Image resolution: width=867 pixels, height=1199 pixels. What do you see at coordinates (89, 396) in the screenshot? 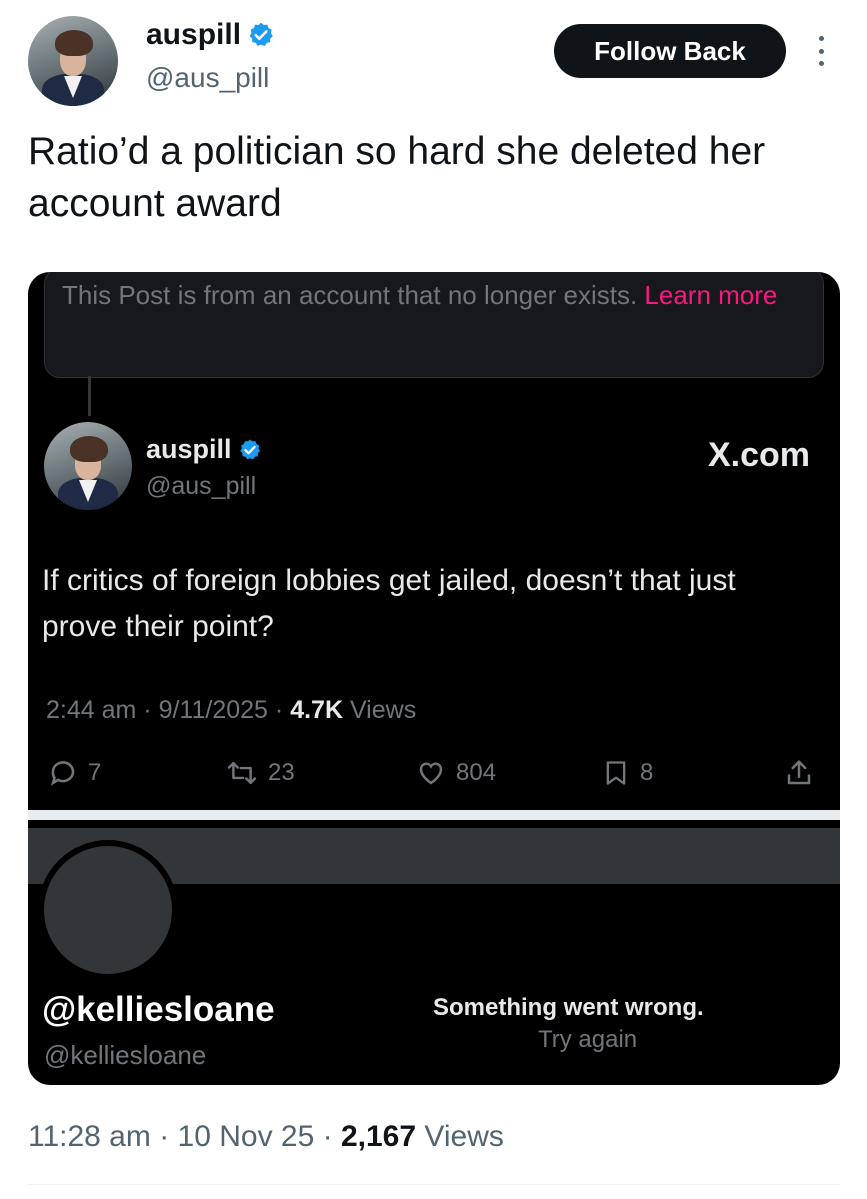
I see `thread-connector-line` at bounding box center [89, 396].